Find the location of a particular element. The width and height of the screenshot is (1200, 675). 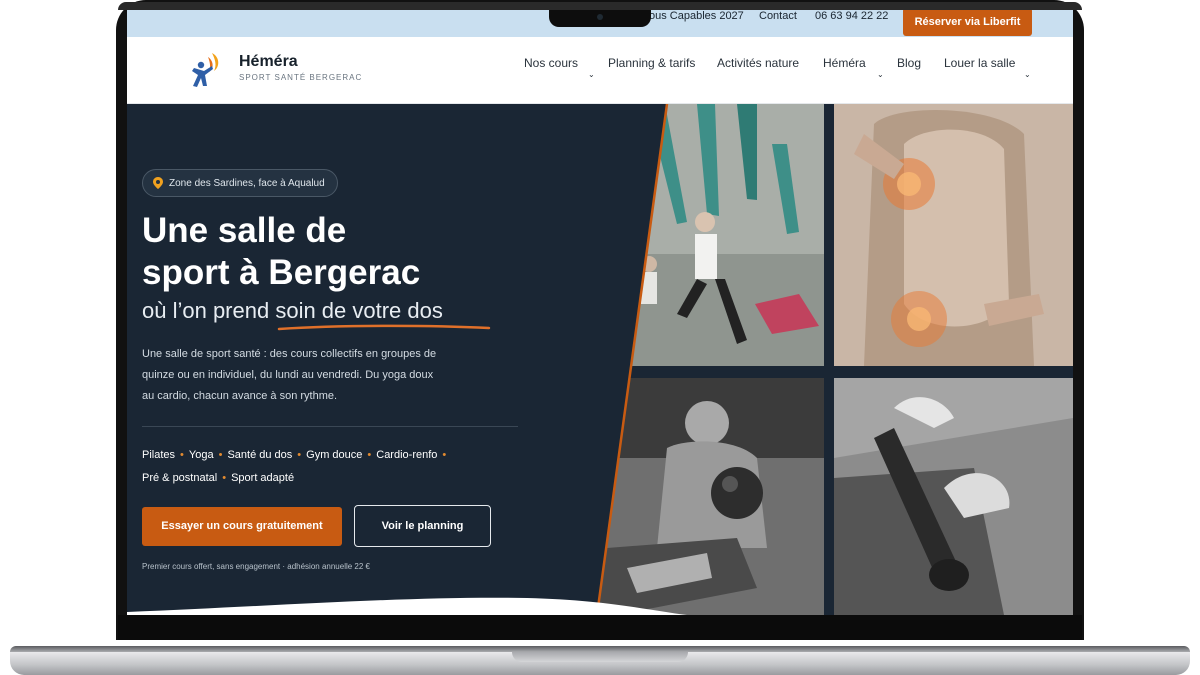

hemera-logo-icon is located at coordinates (207, 70).